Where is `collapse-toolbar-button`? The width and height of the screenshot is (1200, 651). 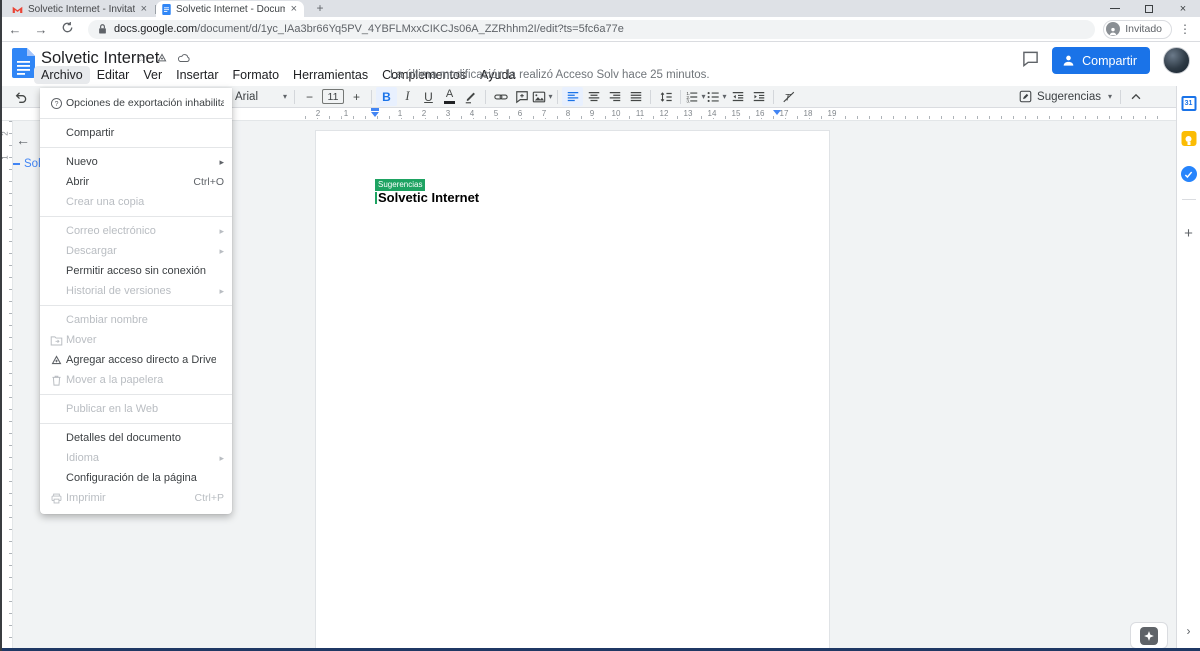 collapse-toolbar-button is located at coordinates (1135, 96).